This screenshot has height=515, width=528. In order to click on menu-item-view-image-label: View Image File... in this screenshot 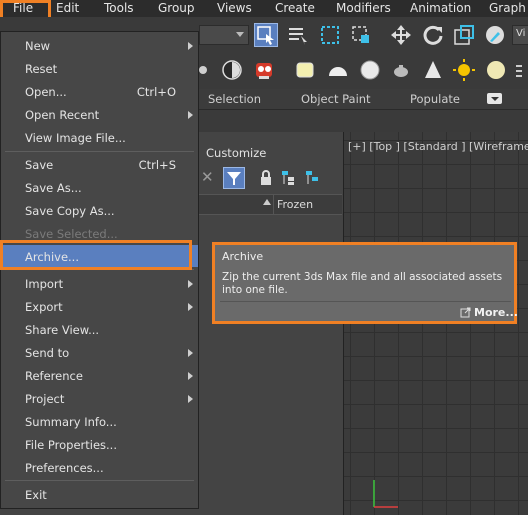, I will do `click(75, 138)`.